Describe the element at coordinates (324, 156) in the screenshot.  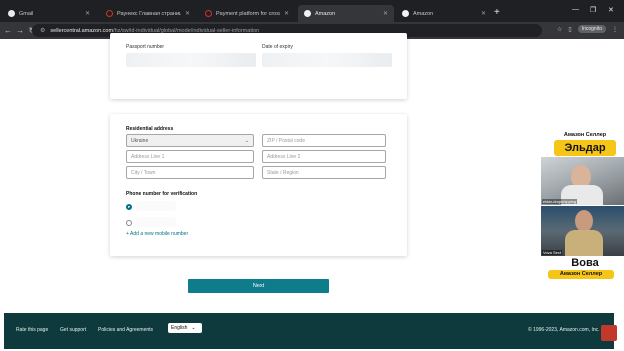
I see `address-line-2-field: Address Line 2` at that location.